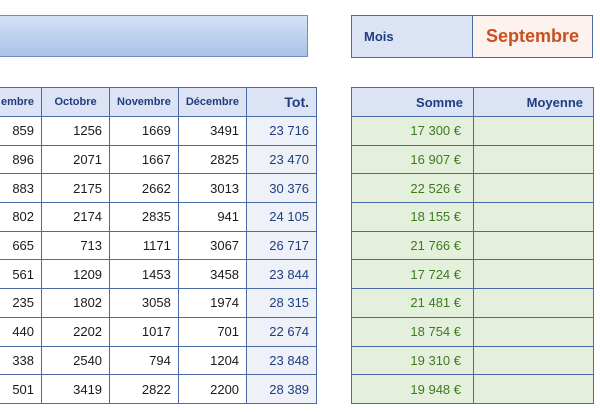 The width and height of the screenshot is (600, 412). What do you see at coordinates (76, 131) in the screenshot?
I see `data-cell: 1256` at bounding box center [76, 131].